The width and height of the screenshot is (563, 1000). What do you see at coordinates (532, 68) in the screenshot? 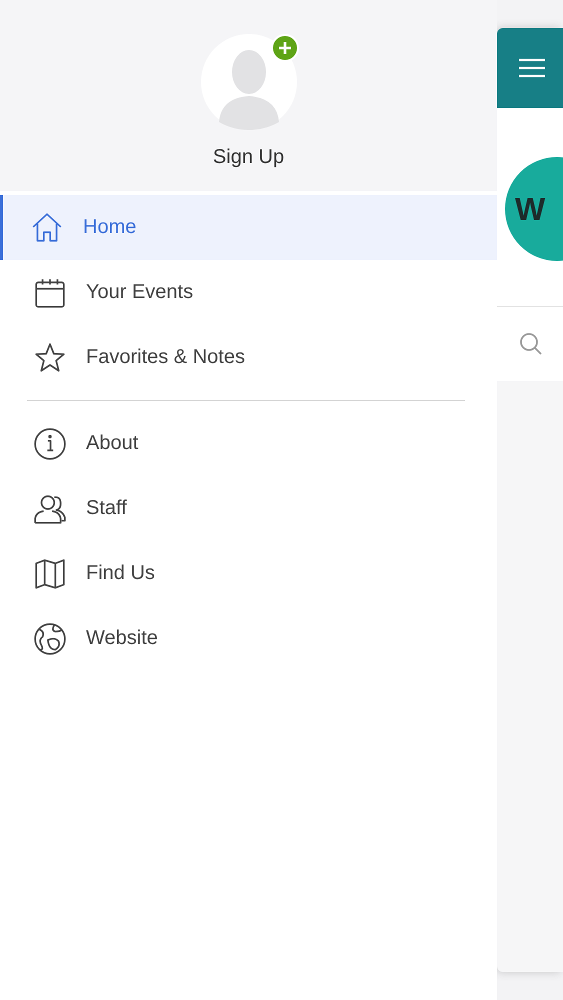
I see `menu-icon` at bounding box center [532, 68].